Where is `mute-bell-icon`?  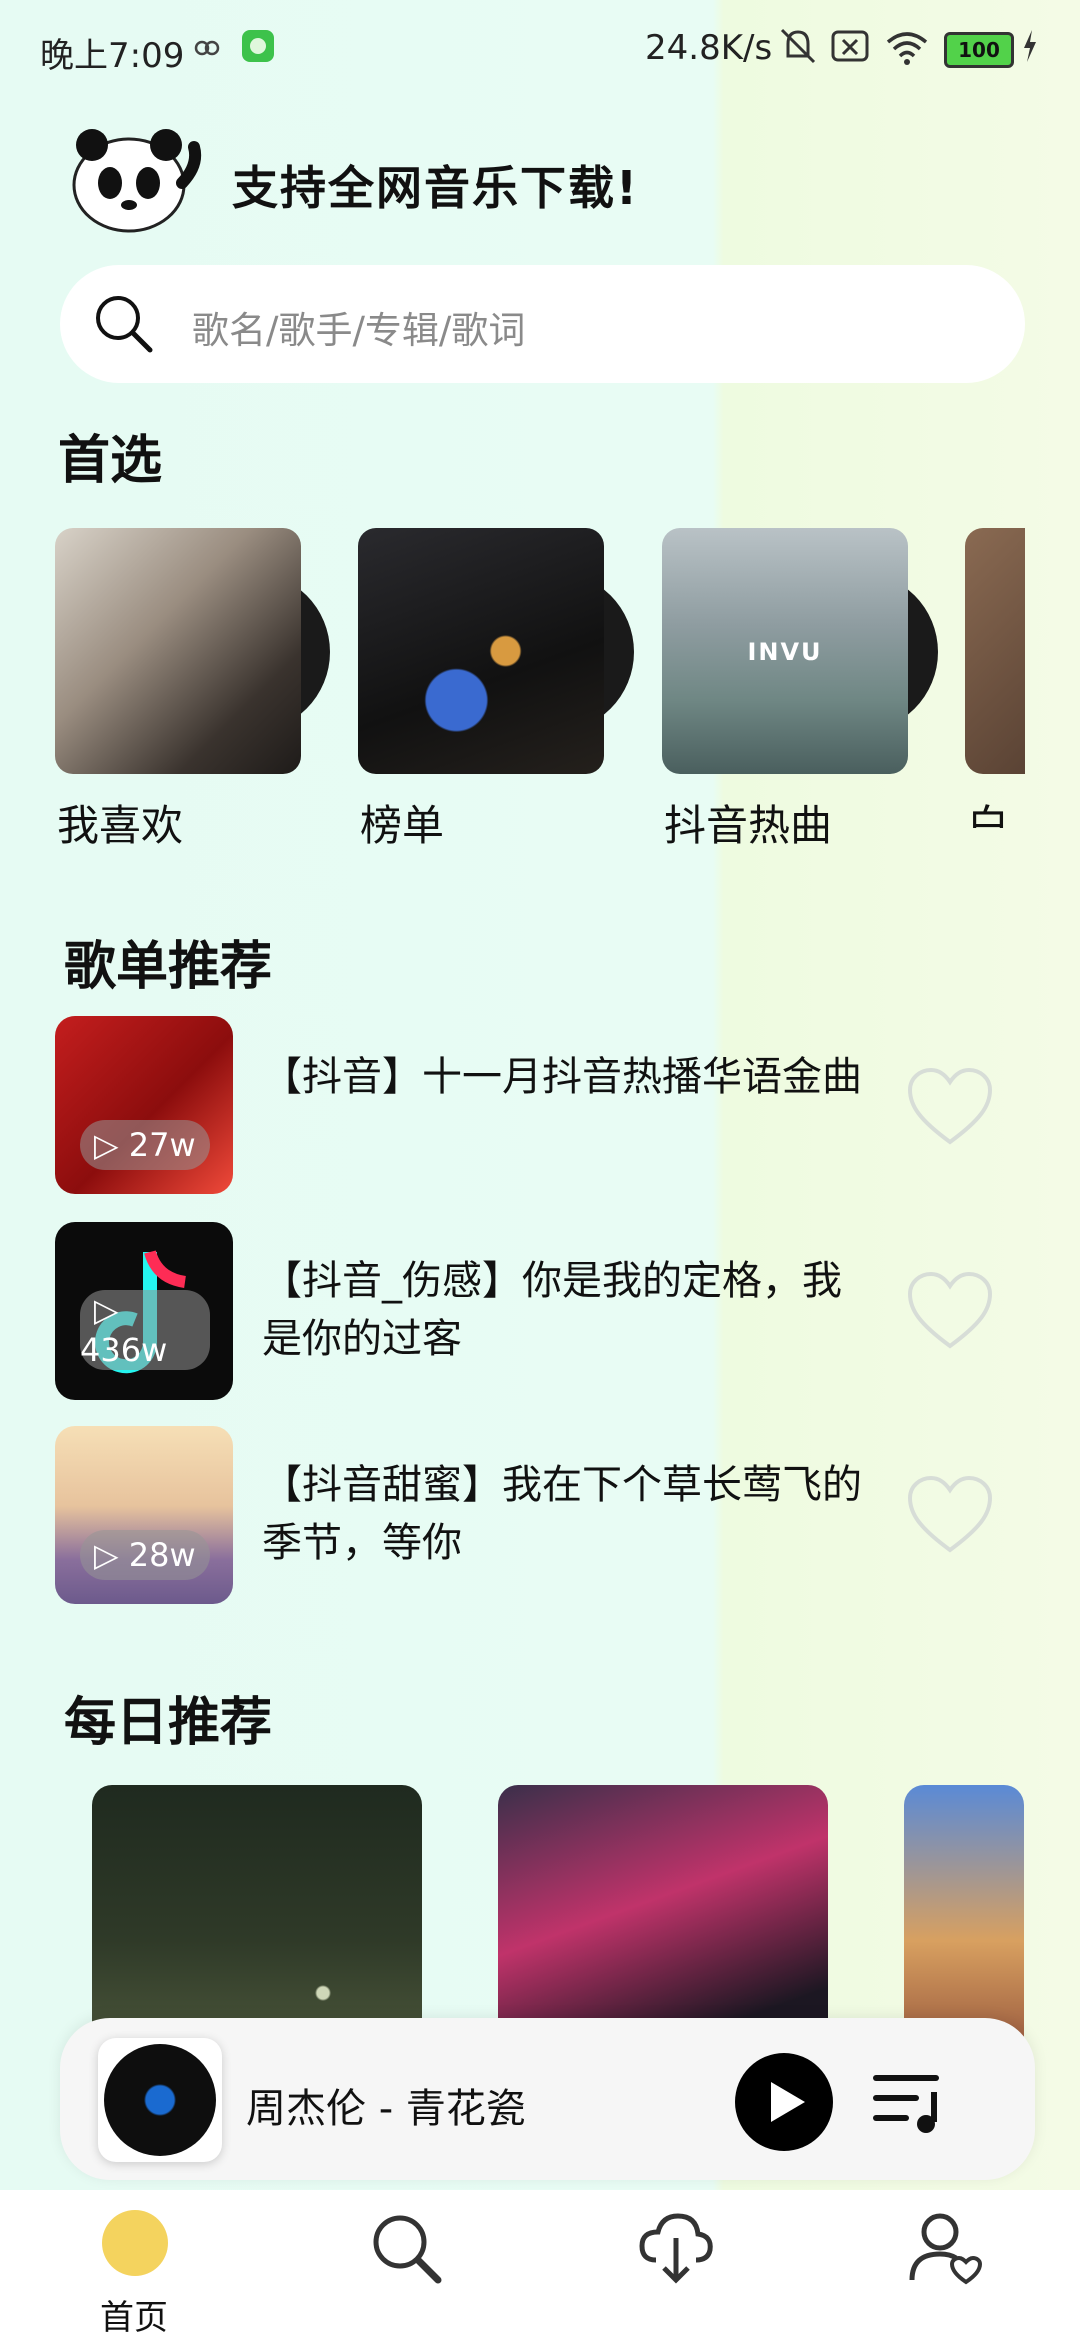 mute-bell-icon is located at coordinates (798, 46).